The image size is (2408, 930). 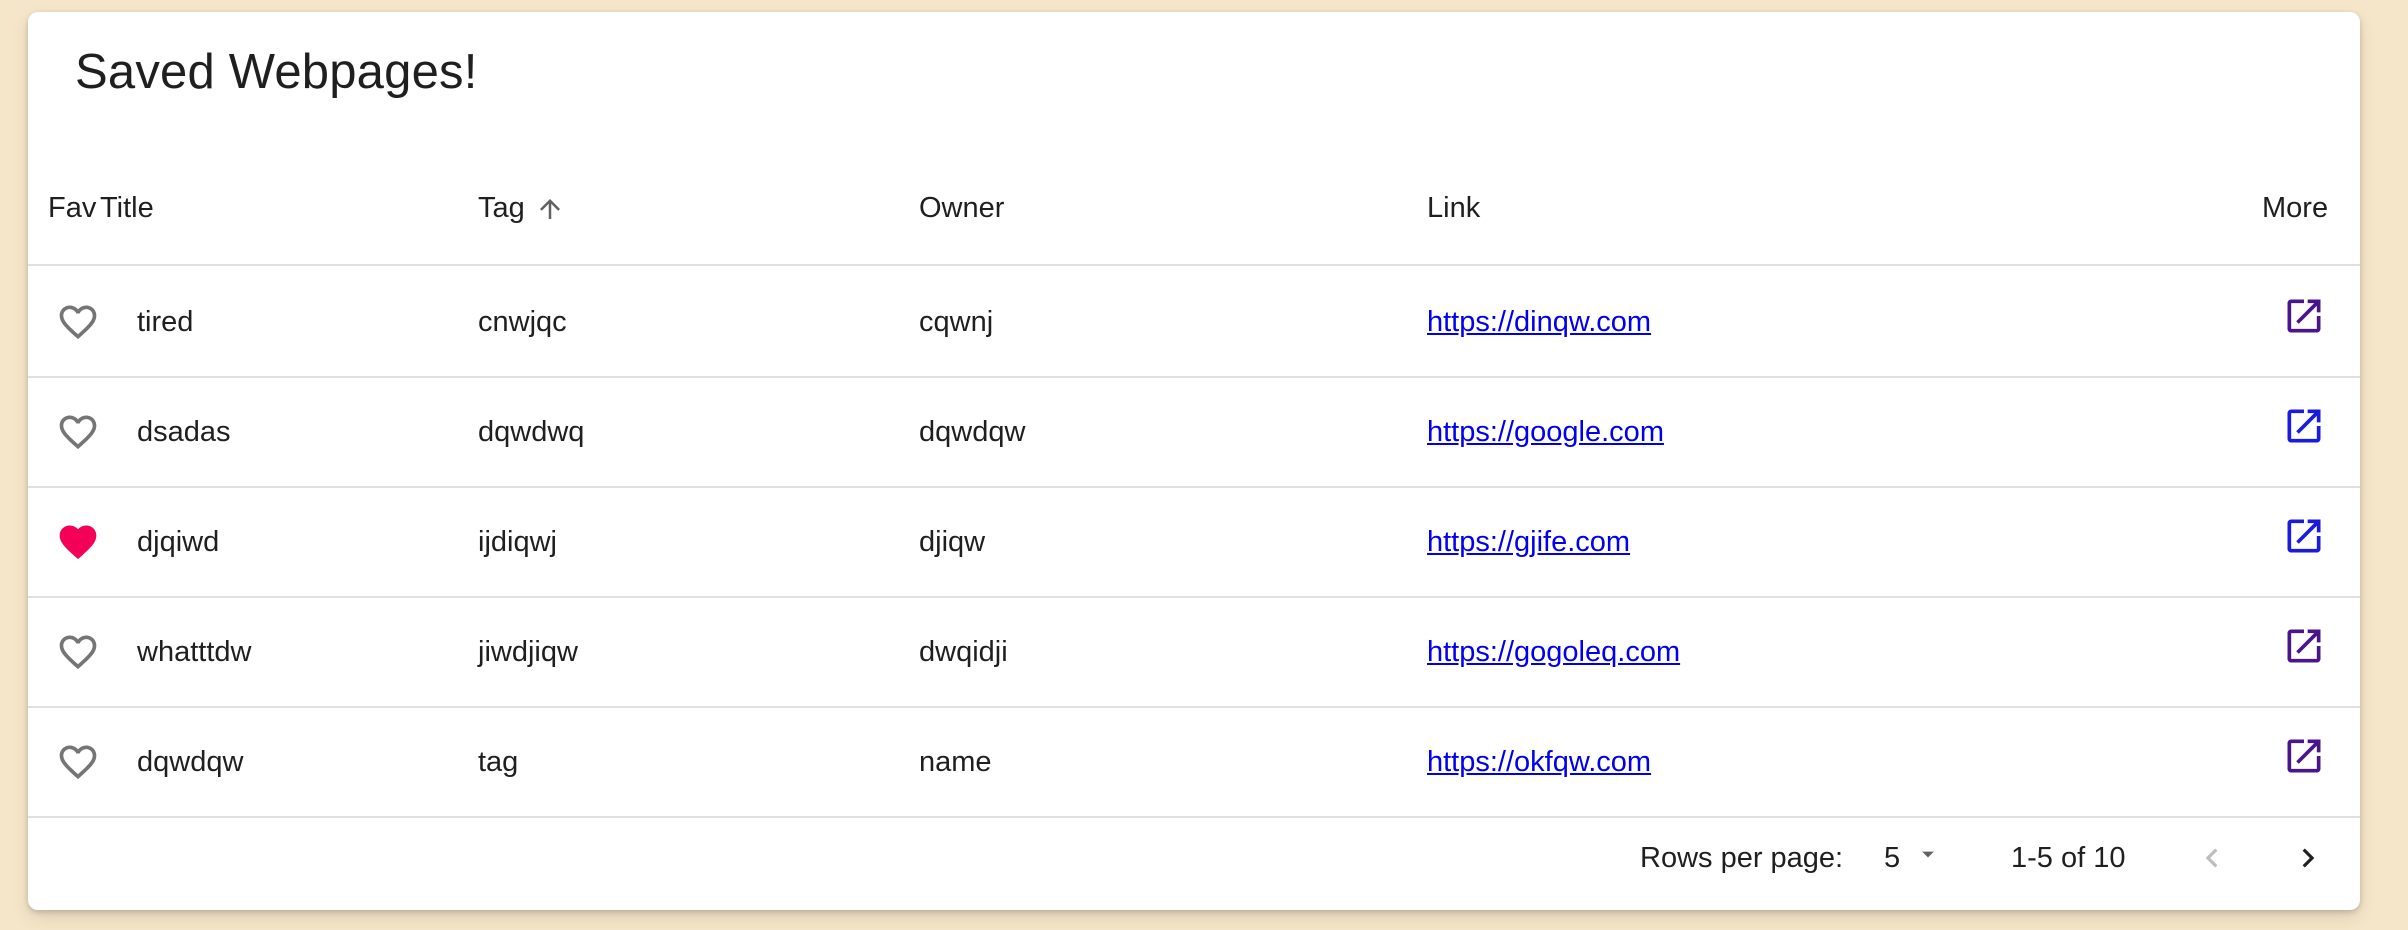 I want to click on webpage-link: https://gjife.com, so click(x=1528, y=542).